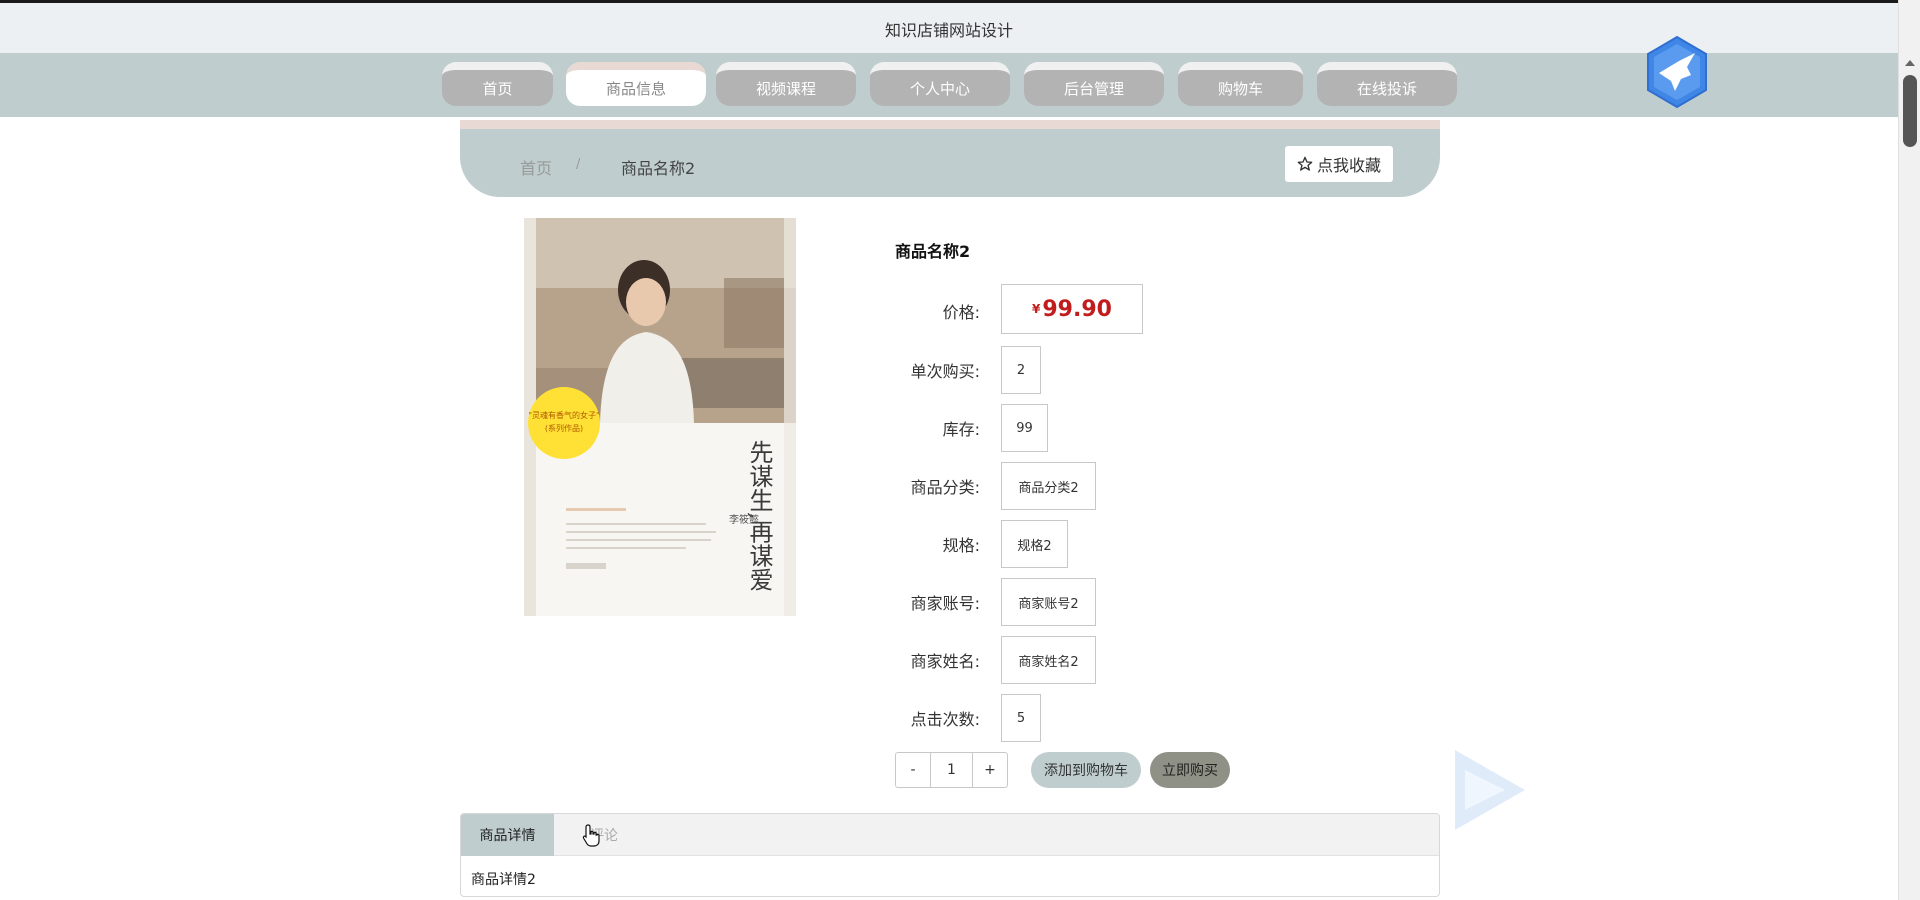  What do you see at coordinates (1086, 770) in the screenshot?
I see `add-to-cart-button: 添加到购物车` at bounding box center [1086, 770].